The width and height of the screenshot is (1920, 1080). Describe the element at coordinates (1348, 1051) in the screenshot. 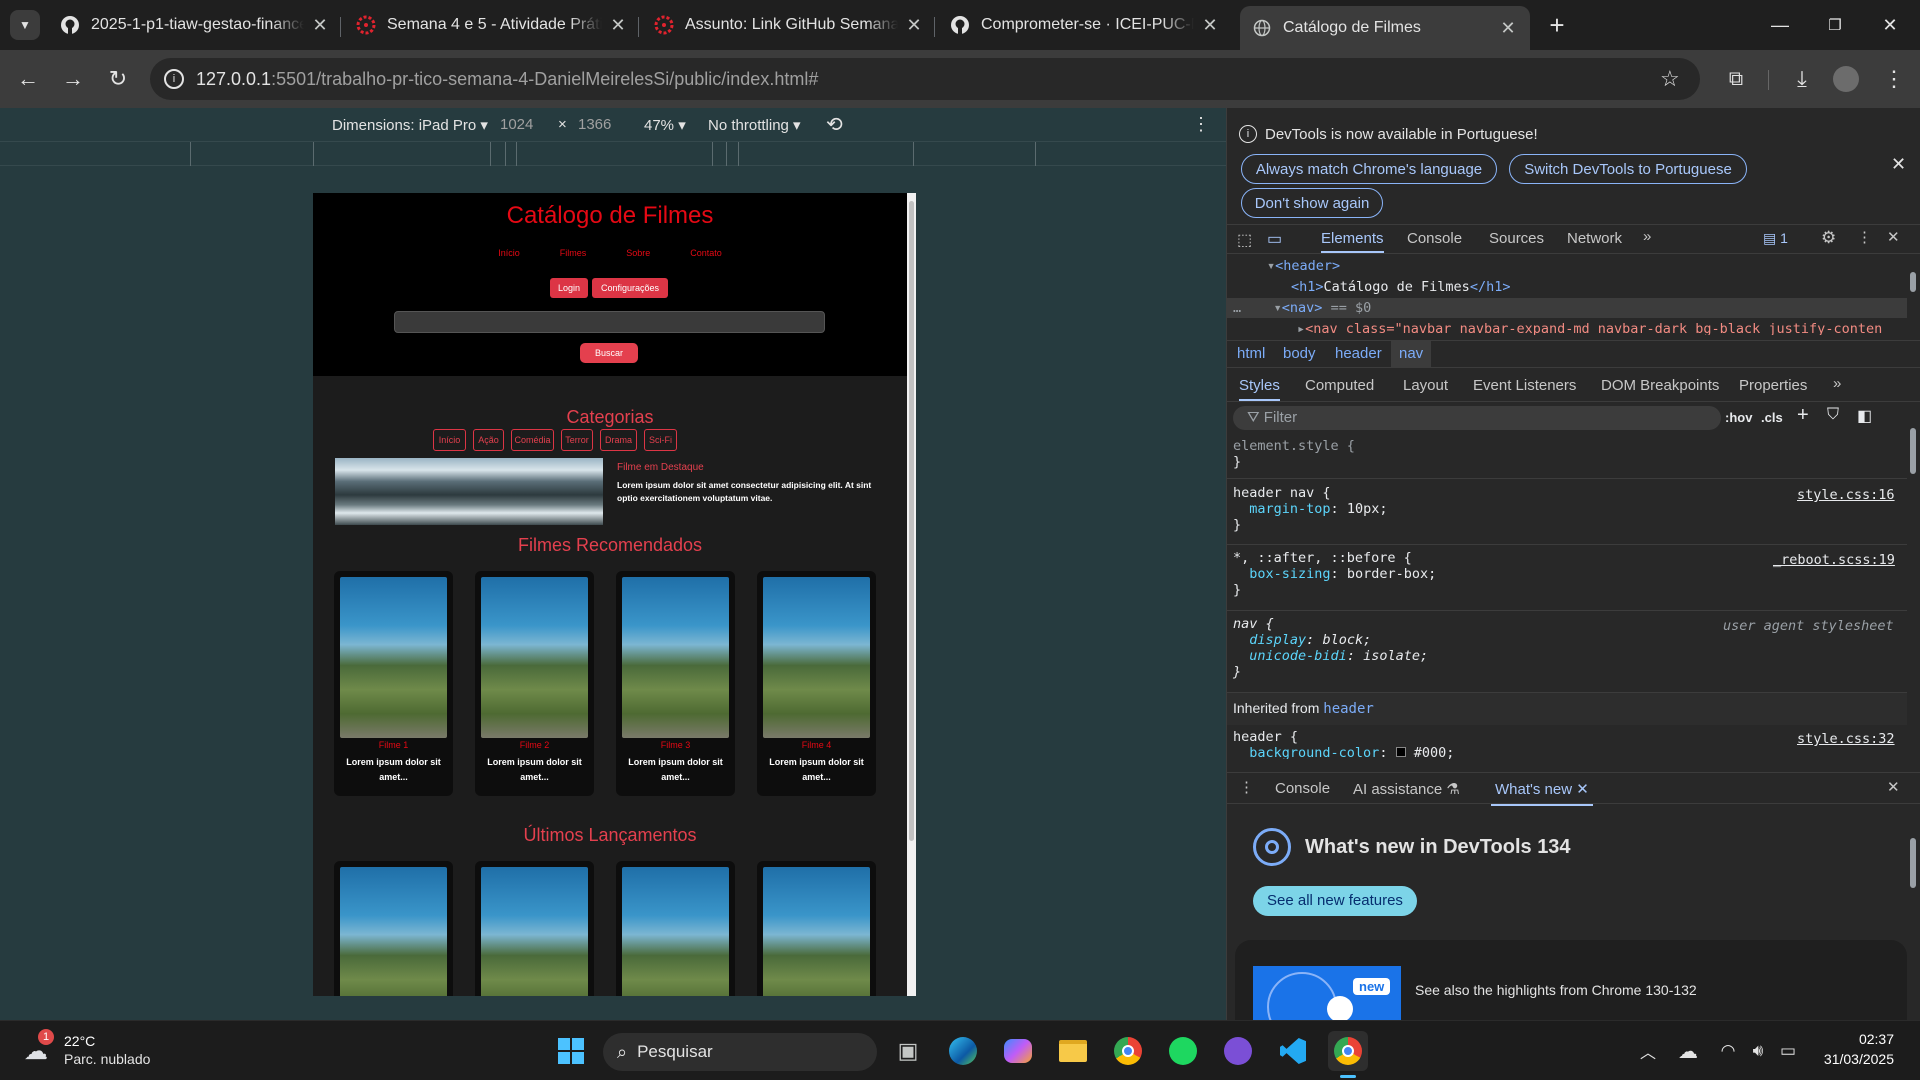

I see `chrome-dev-icon` at that location.